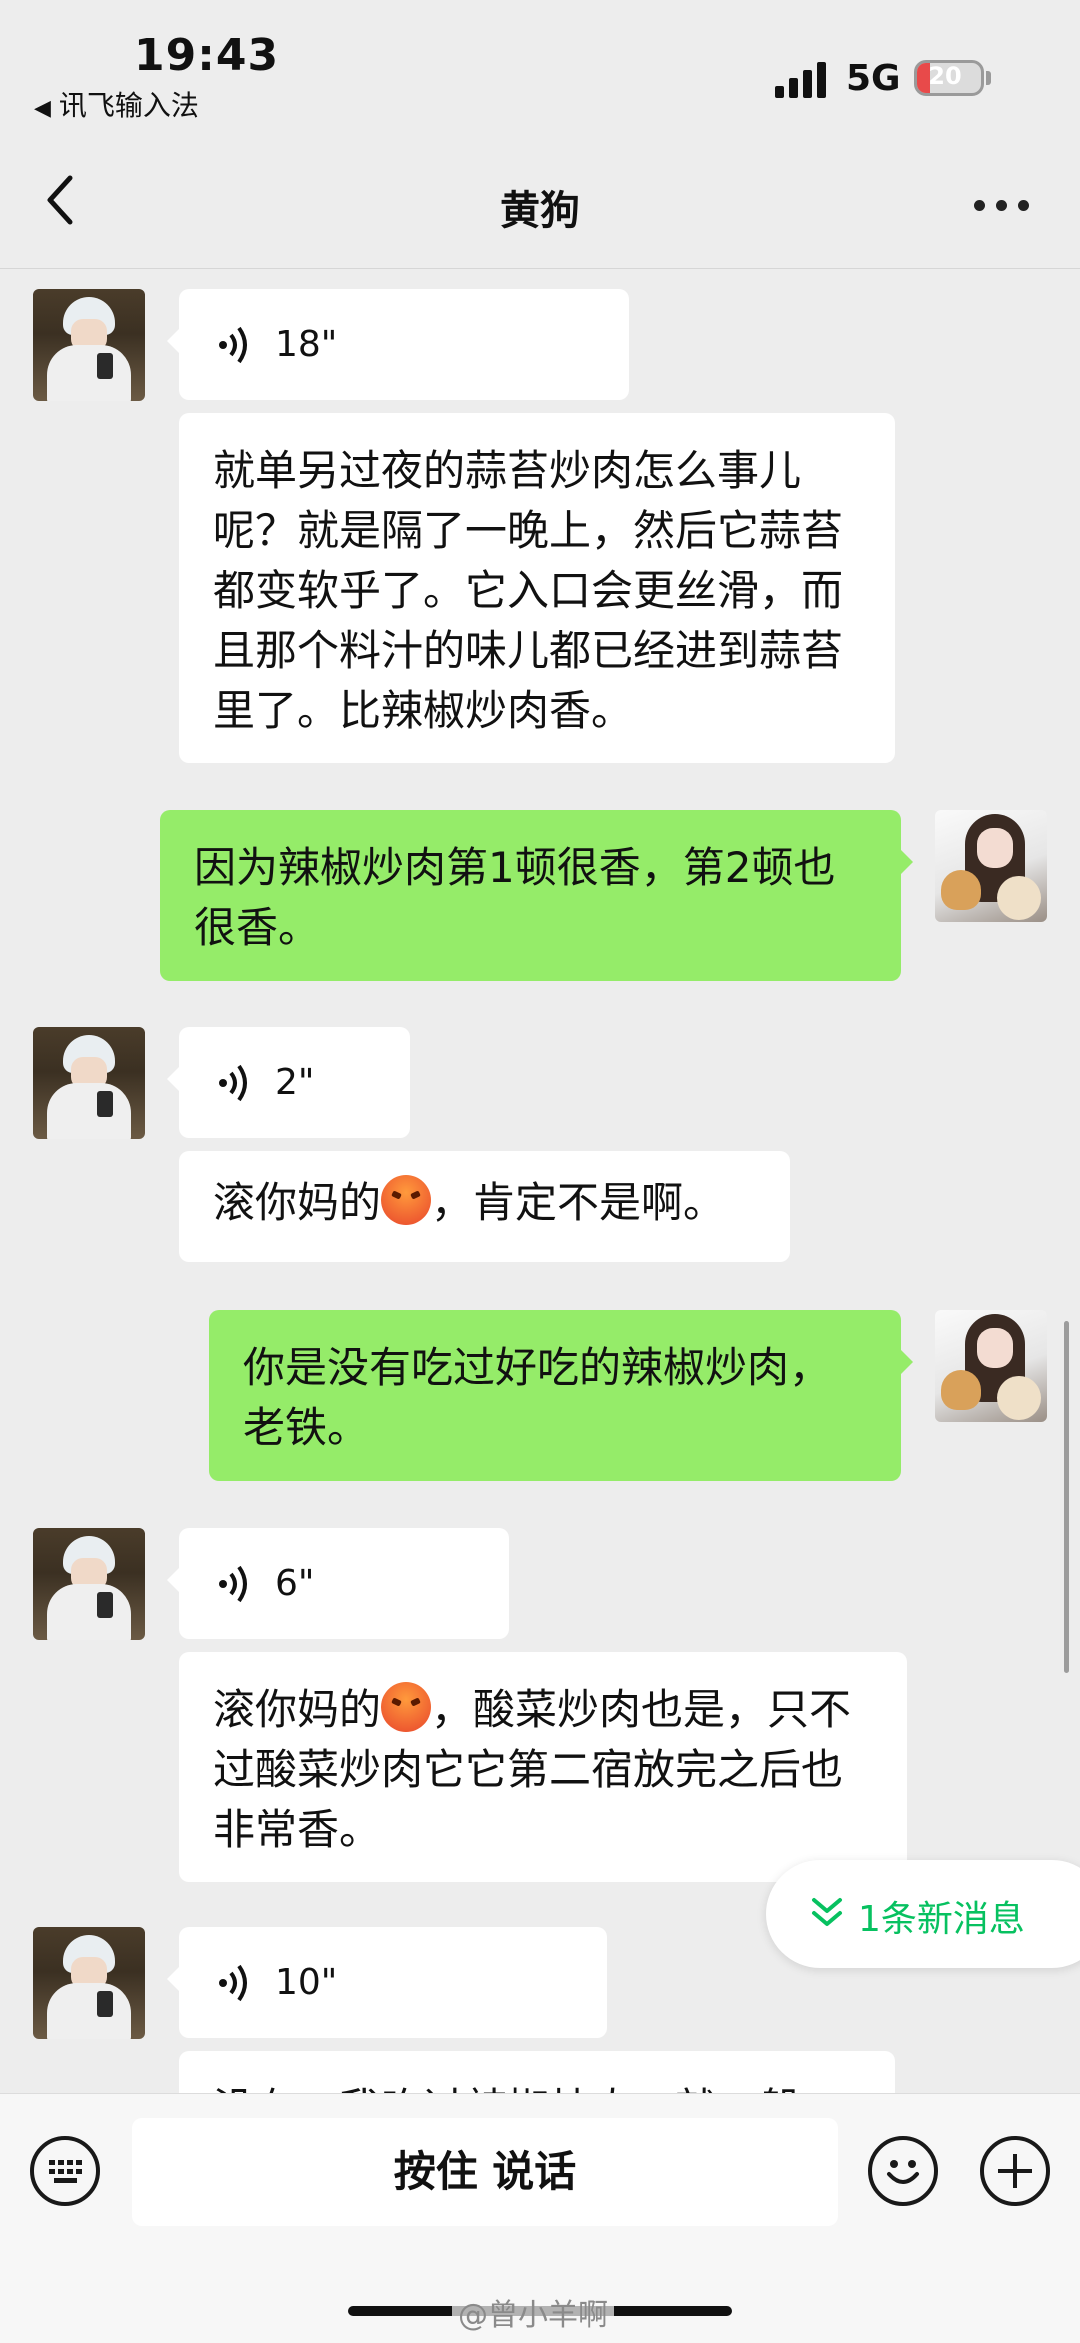  I want to click on new-message-indicator: 1条新消息, so click(923, 1914).